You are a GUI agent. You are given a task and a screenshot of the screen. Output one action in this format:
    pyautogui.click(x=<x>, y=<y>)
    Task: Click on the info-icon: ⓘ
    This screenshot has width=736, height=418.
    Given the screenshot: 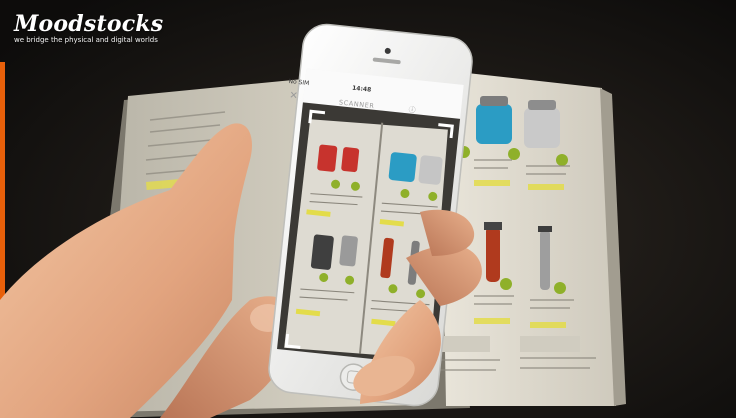 What is the action you would take?
    pyautogui.click(x=412, y=110)
    